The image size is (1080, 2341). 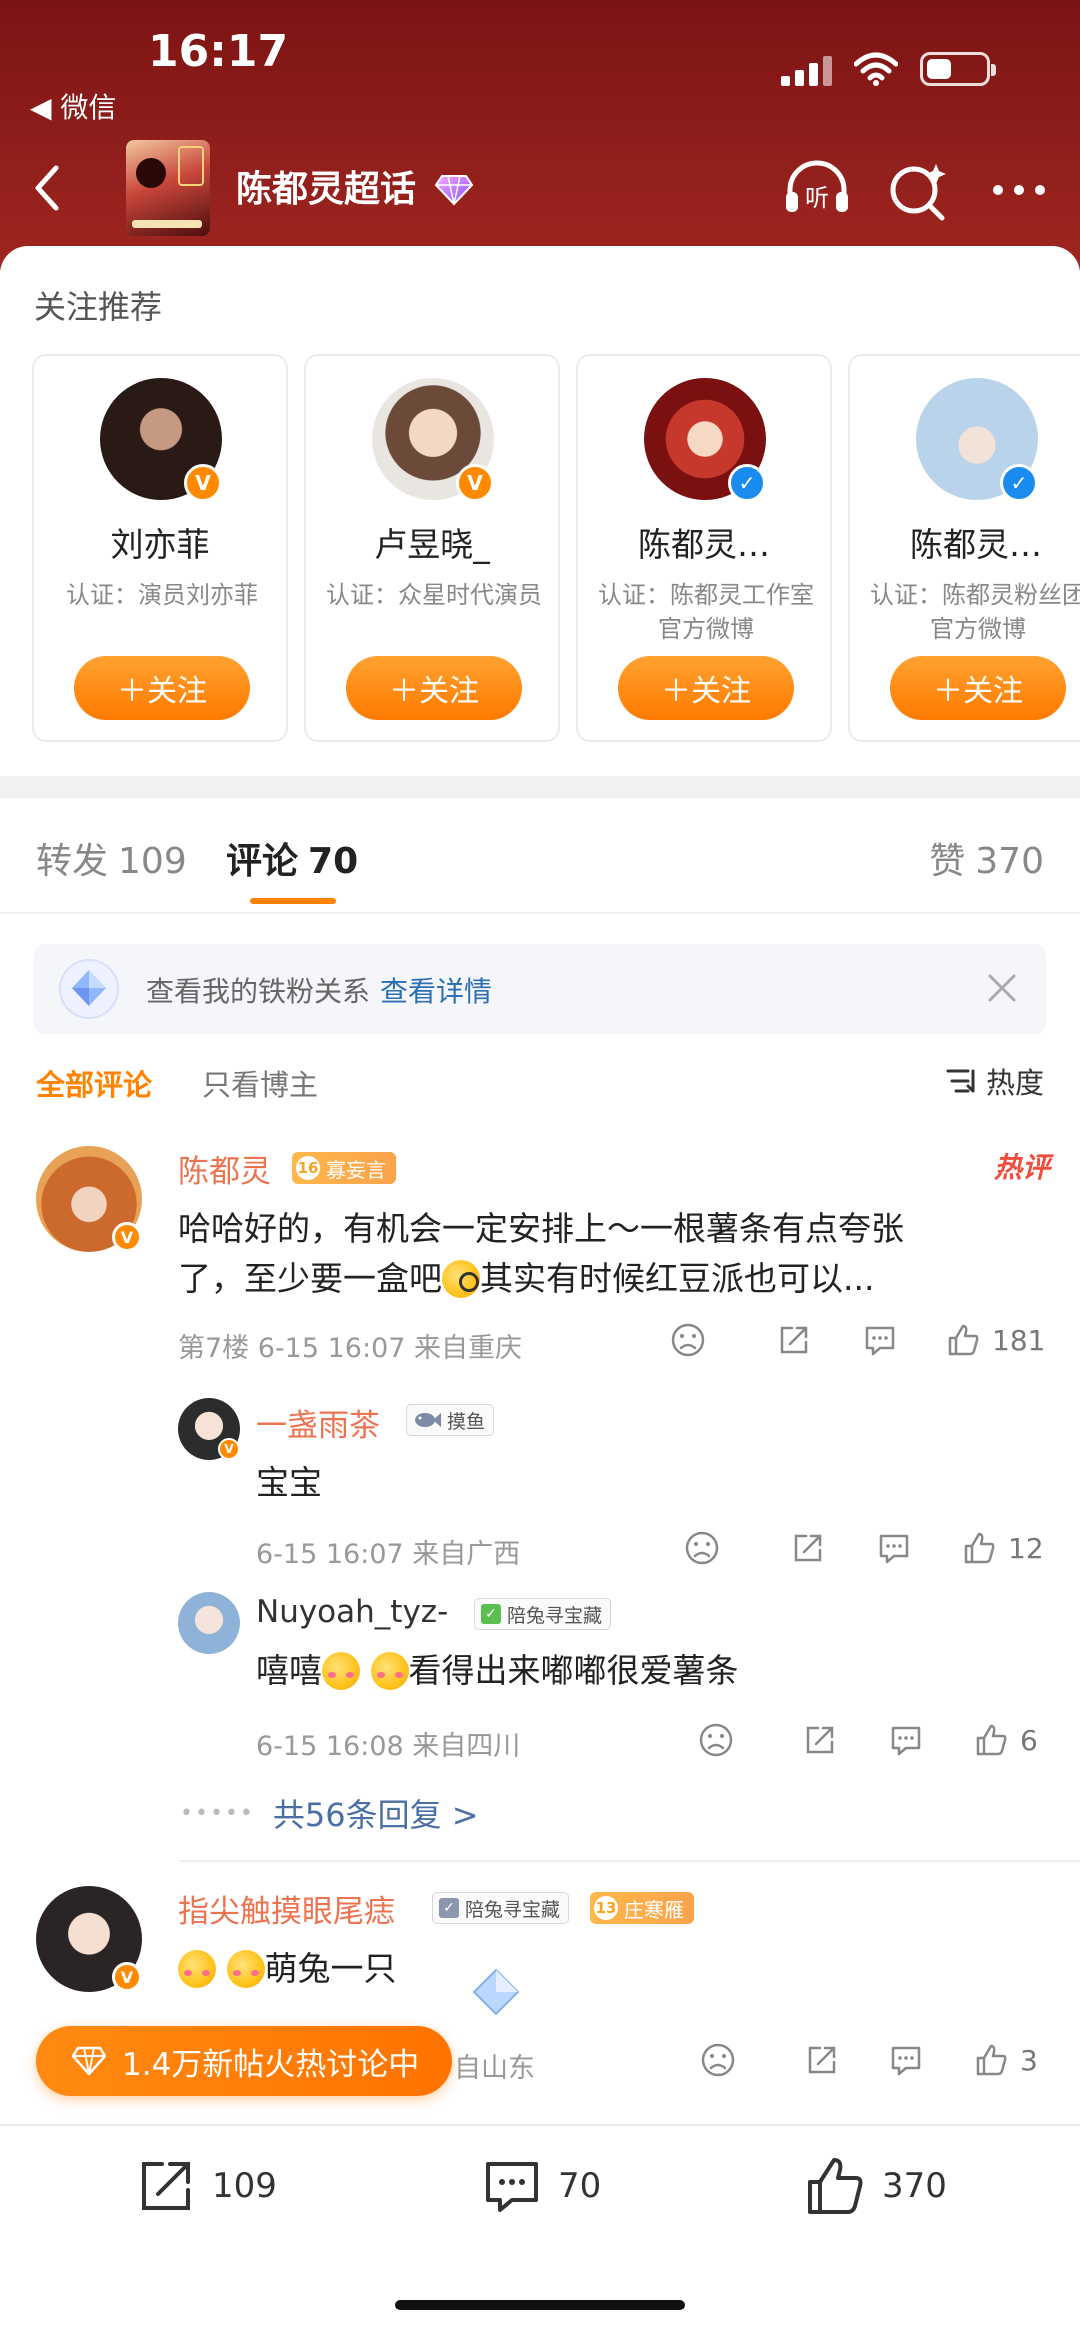 I want to click on filter-blogger-only: 只看博主, so click(x=260, y=1083).